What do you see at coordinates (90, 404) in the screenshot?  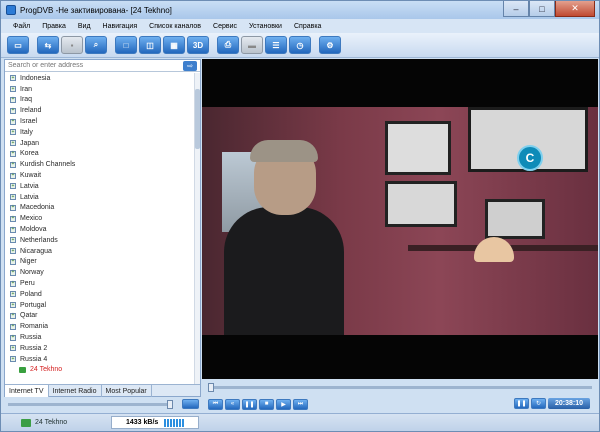 I see `volume-slider` at bounding box center [90, 404].